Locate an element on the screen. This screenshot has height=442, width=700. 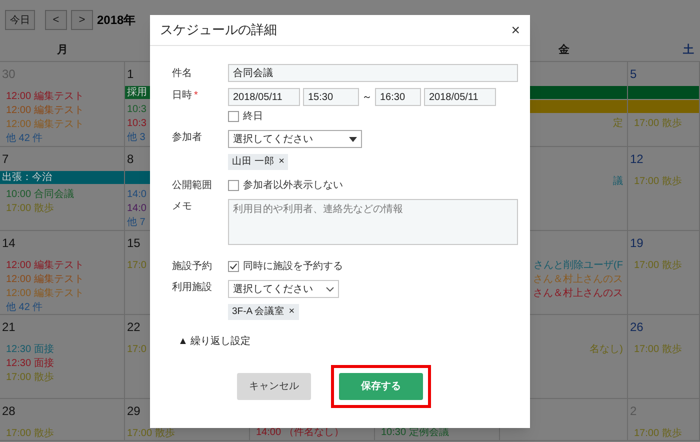
event-entry: 定 is located at coordinates (618, 124).